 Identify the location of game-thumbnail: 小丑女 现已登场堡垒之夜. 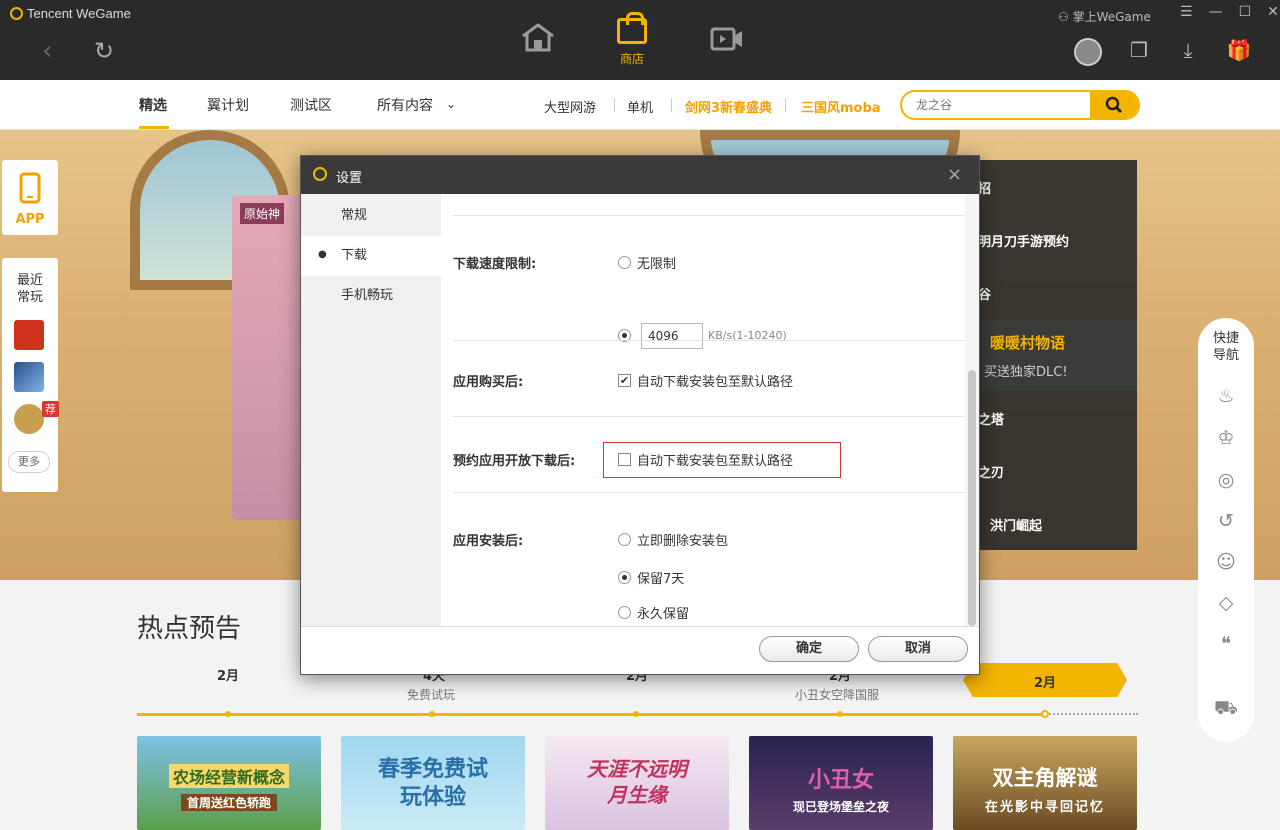
(841, 783).